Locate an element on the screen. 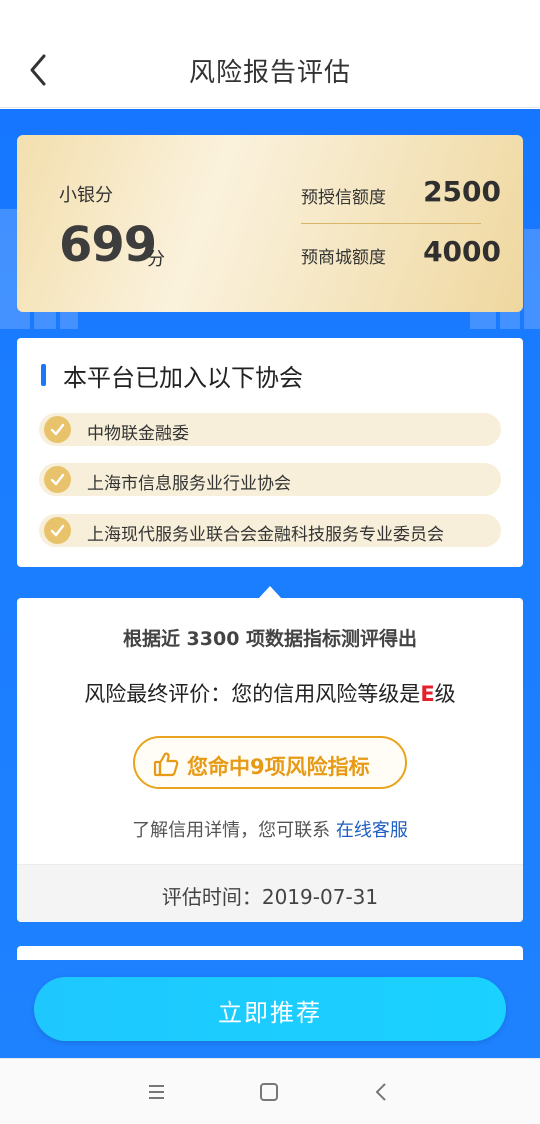 This screenshot has width=540, height=1124. association-label: 上海市信息服务业行业协会 is located at coordinates (189, 484).